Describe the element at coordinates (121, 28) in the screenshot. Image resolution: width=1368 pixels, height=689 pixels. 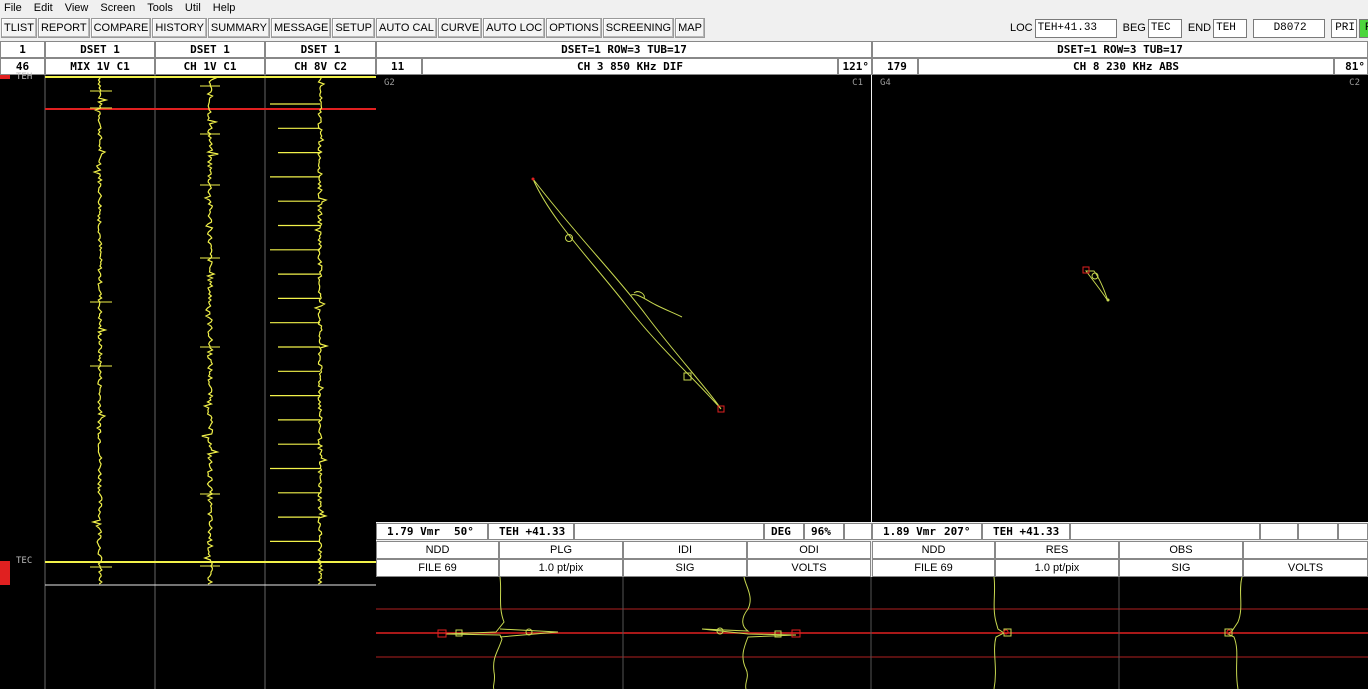
I see `compare-button: COMPARE` at that location.